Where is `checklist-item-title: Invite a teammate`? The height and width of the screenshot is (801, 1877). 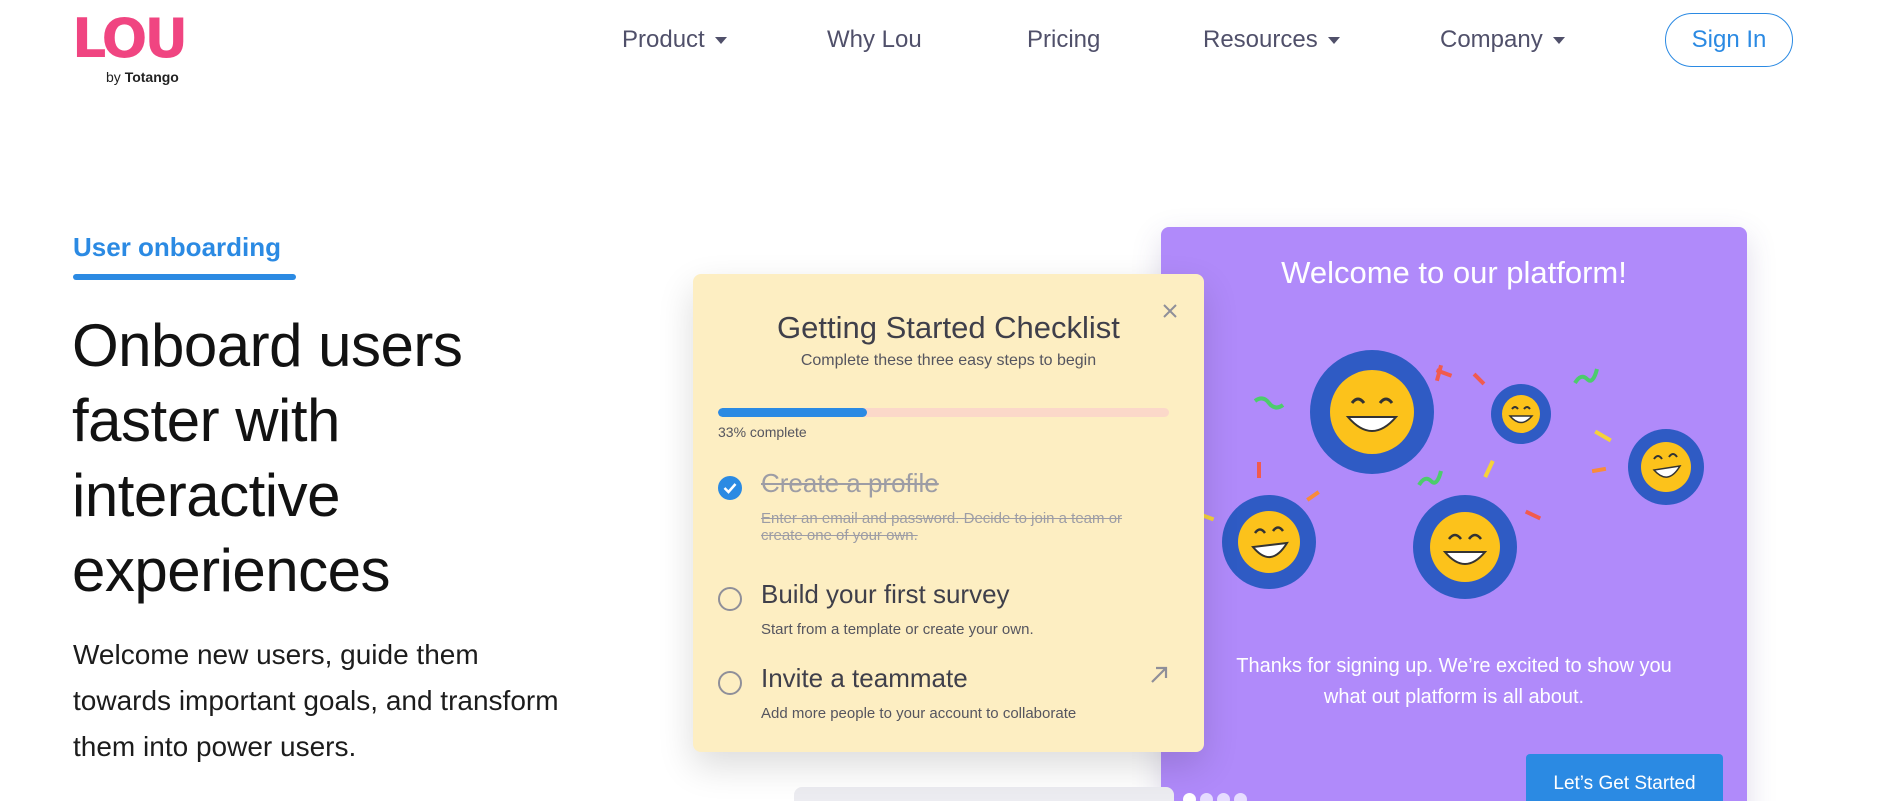
checklist-item-title: Invite a teammate is located at coordinates (864, 678).